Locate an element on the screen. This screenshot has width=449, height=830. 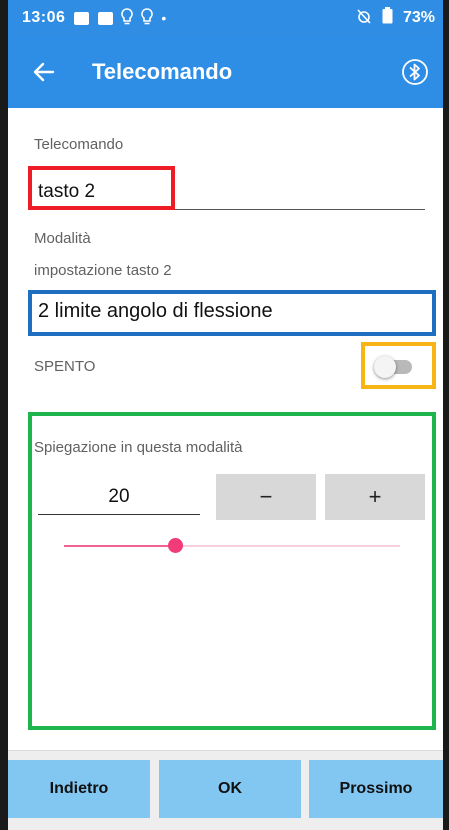
status-bar: 13:06 • 73% is located at coordinates (225, 18).